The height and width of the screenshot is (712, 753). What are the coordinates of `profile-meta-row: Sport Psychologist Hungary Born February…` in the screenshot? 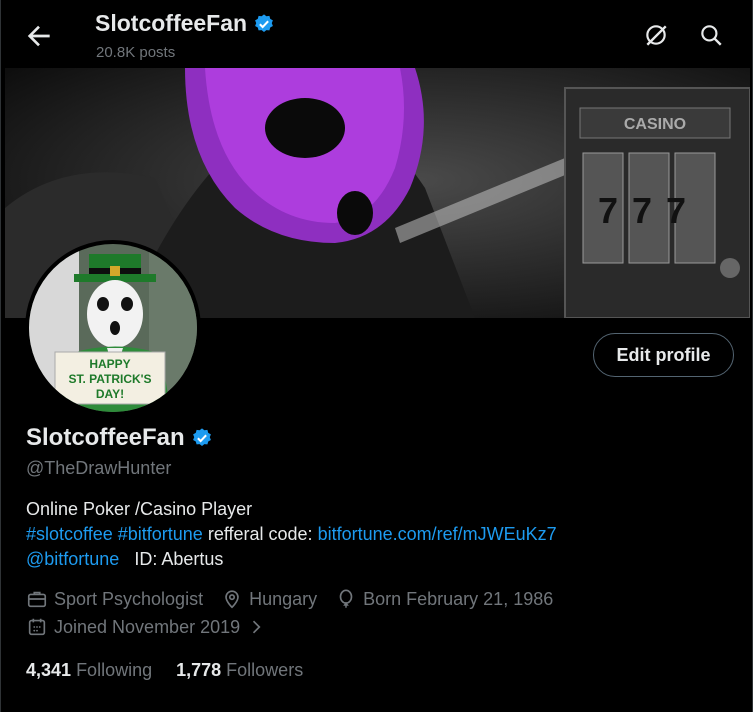 It's located at (298, 599).